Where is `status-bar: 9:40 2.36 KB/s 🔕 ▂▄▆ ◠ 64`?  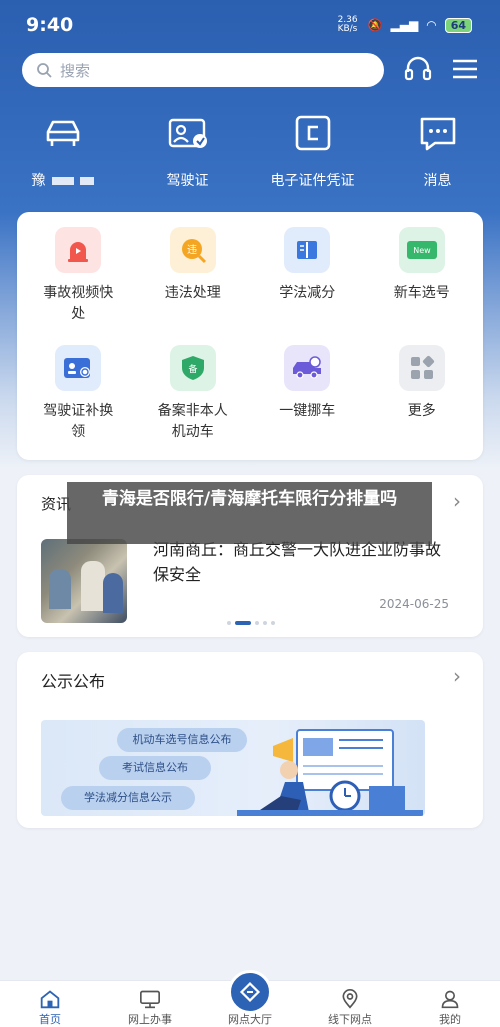 status-bar: 9:40 2.36 KB/s 🔕 ▂▄▆ ◠ 64 is located at coordinates (250, 25).